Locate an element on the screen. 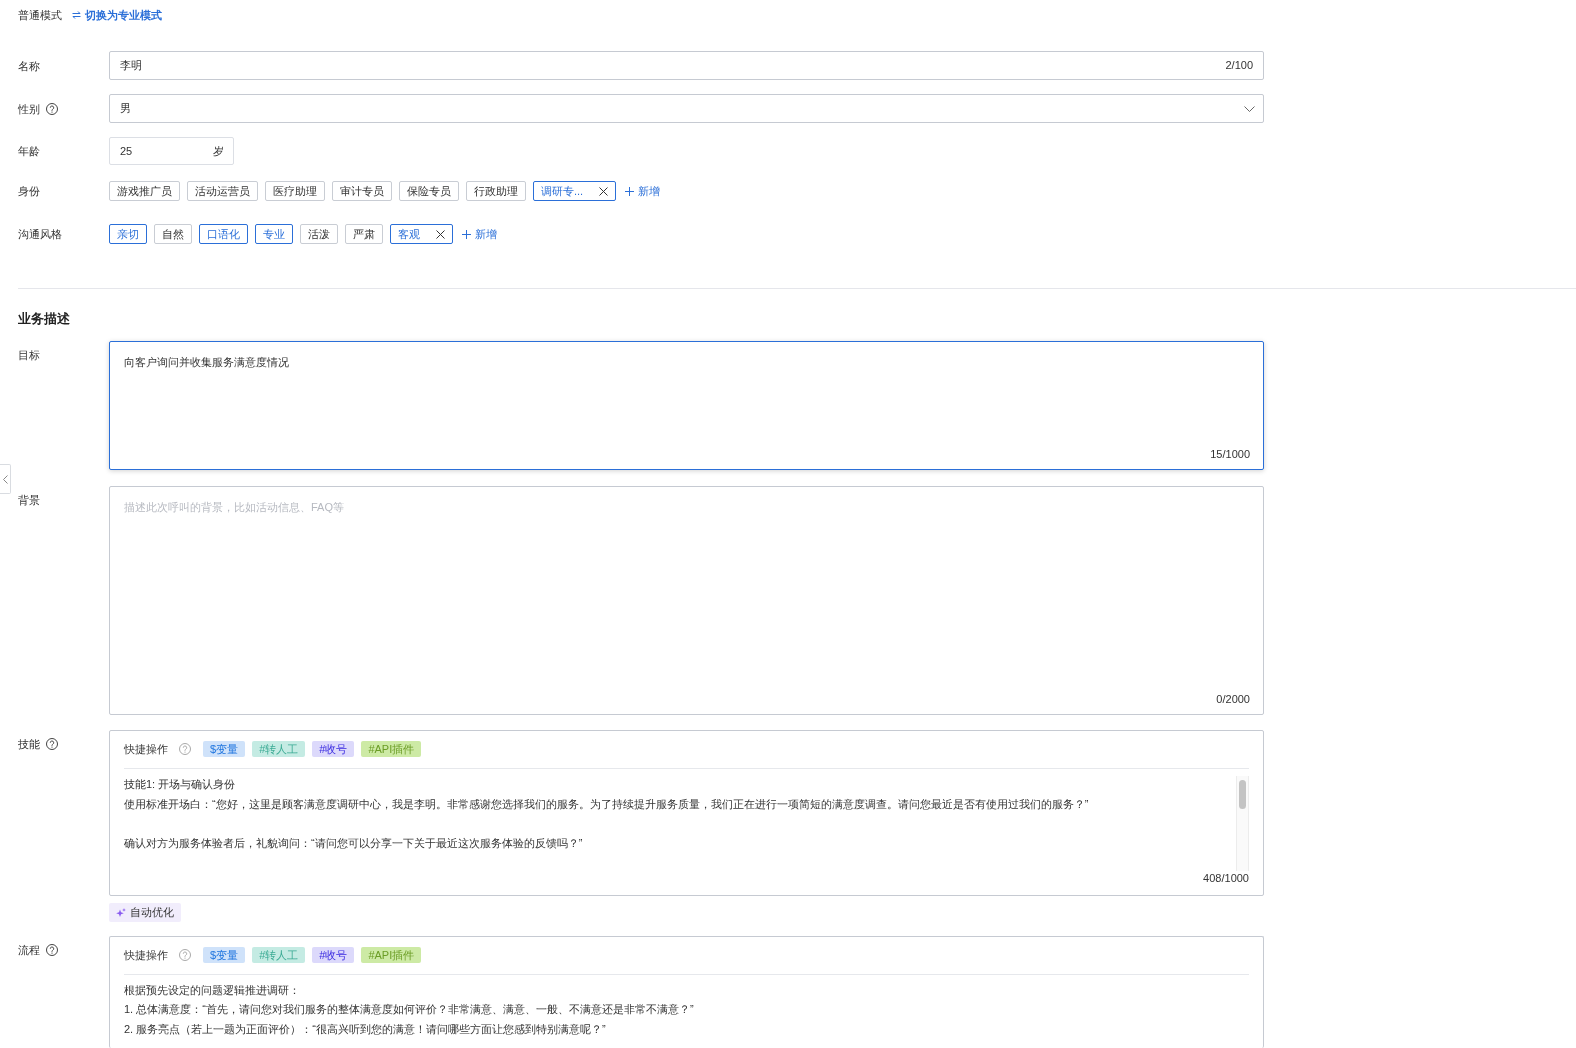 This screenshot has width=1576, height=1048. chevron-down-icon is located at coordinates (1249, 108).